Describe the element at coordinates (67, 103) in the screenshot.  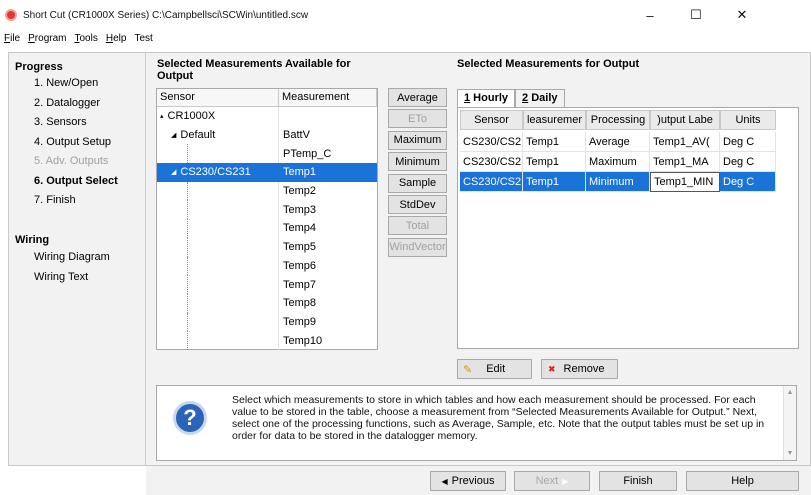
I see `nav-datalogger: 2. Datalogger` at that location.